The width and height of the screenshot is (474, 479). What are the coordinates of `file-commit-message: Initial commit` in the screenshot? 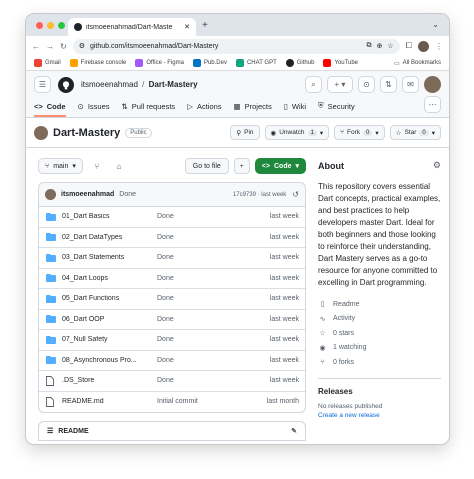 It's located at (212, 401).